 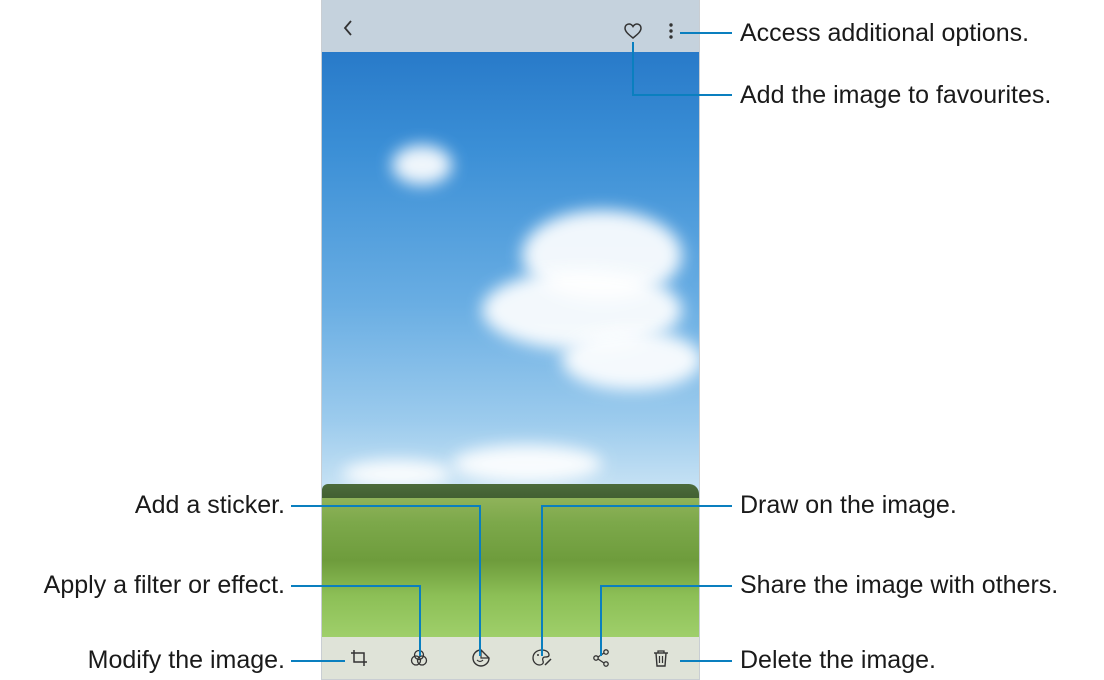 What do you see at coordinates (481, 658) in the screenshot?
I see `sticker-icon` at bounding box center [481, 658].